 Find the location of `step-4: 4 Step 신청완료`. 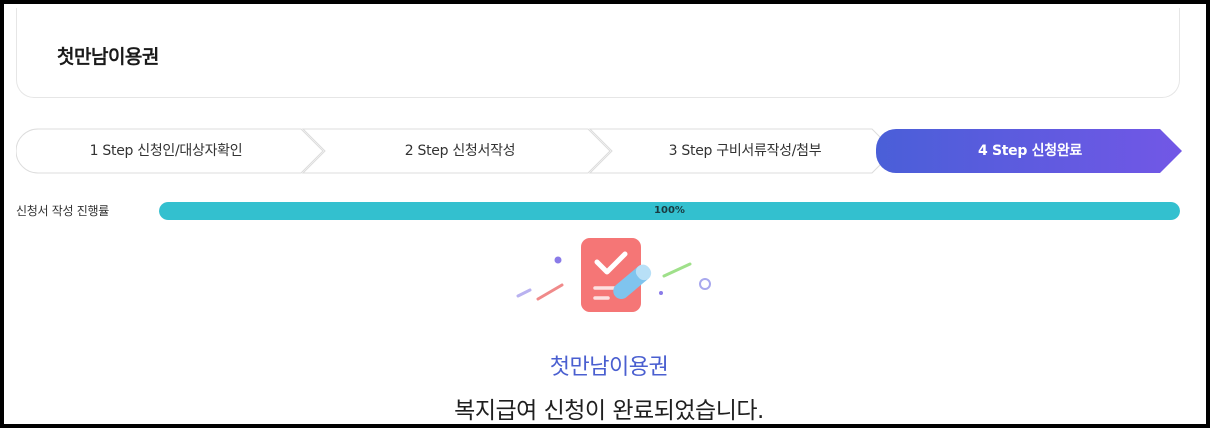

step-4: 4 Step 신청완료 is located at coordinates (1030, 151).